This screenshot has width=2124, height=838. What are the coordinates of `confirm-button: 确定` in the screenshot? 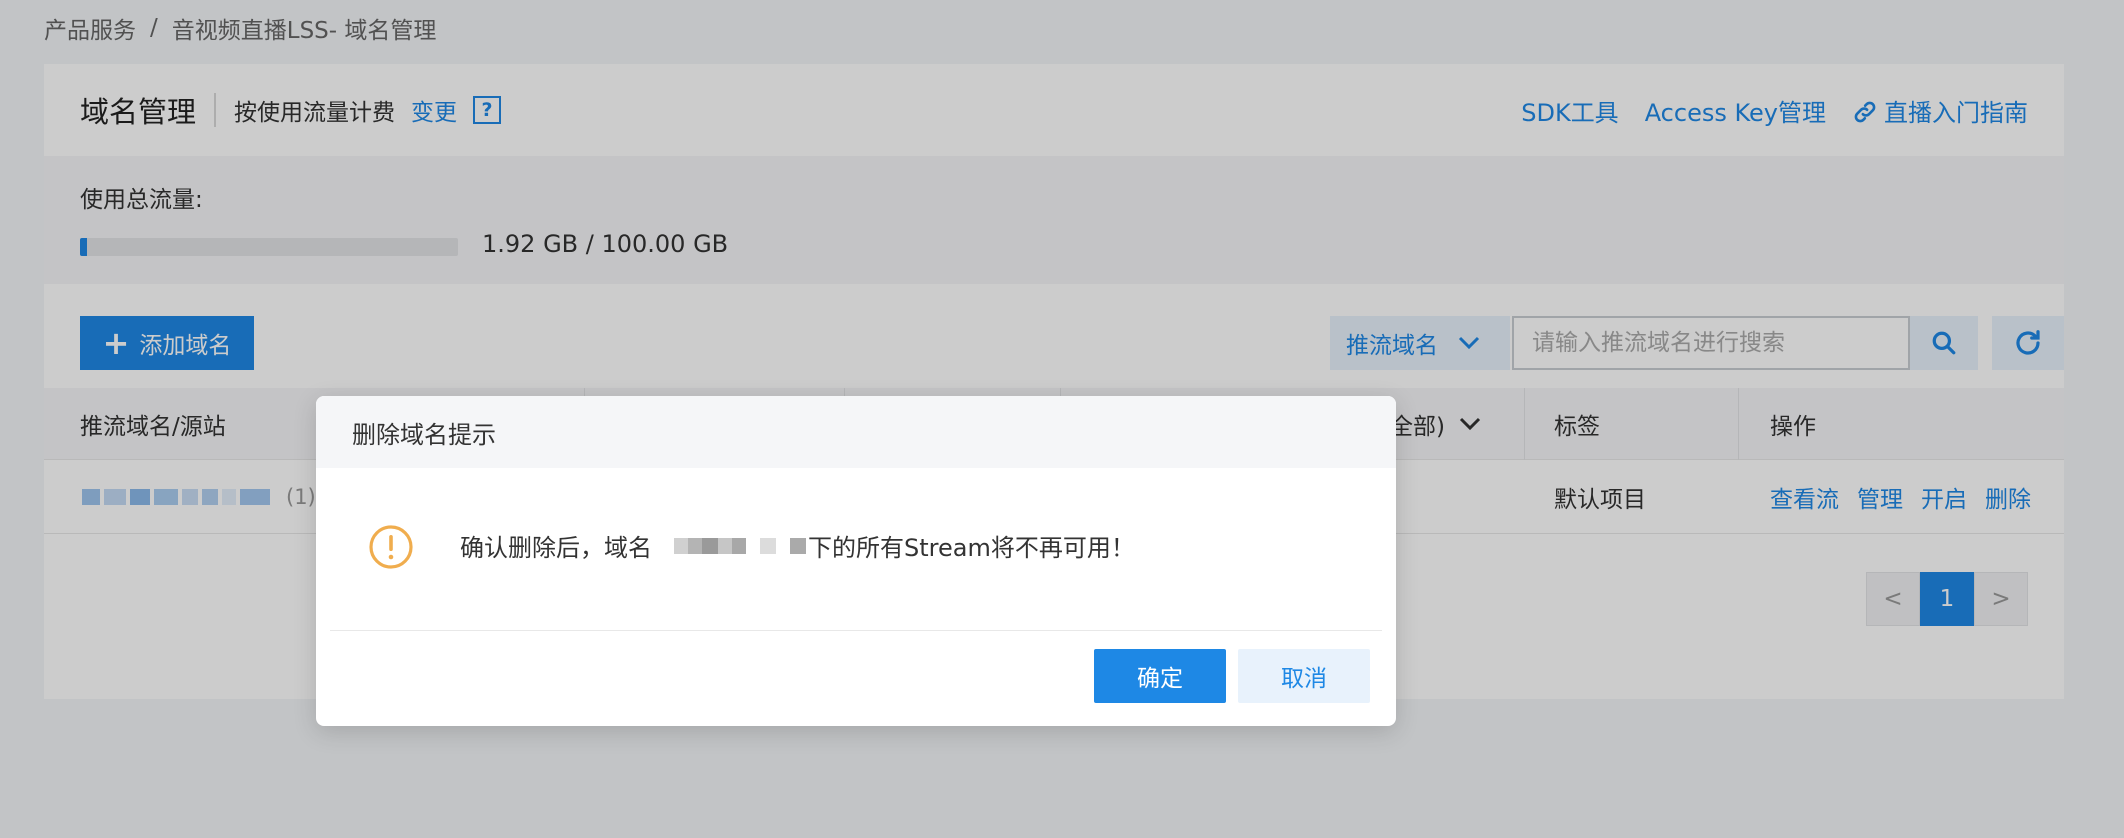 It's located at (1160, 676).